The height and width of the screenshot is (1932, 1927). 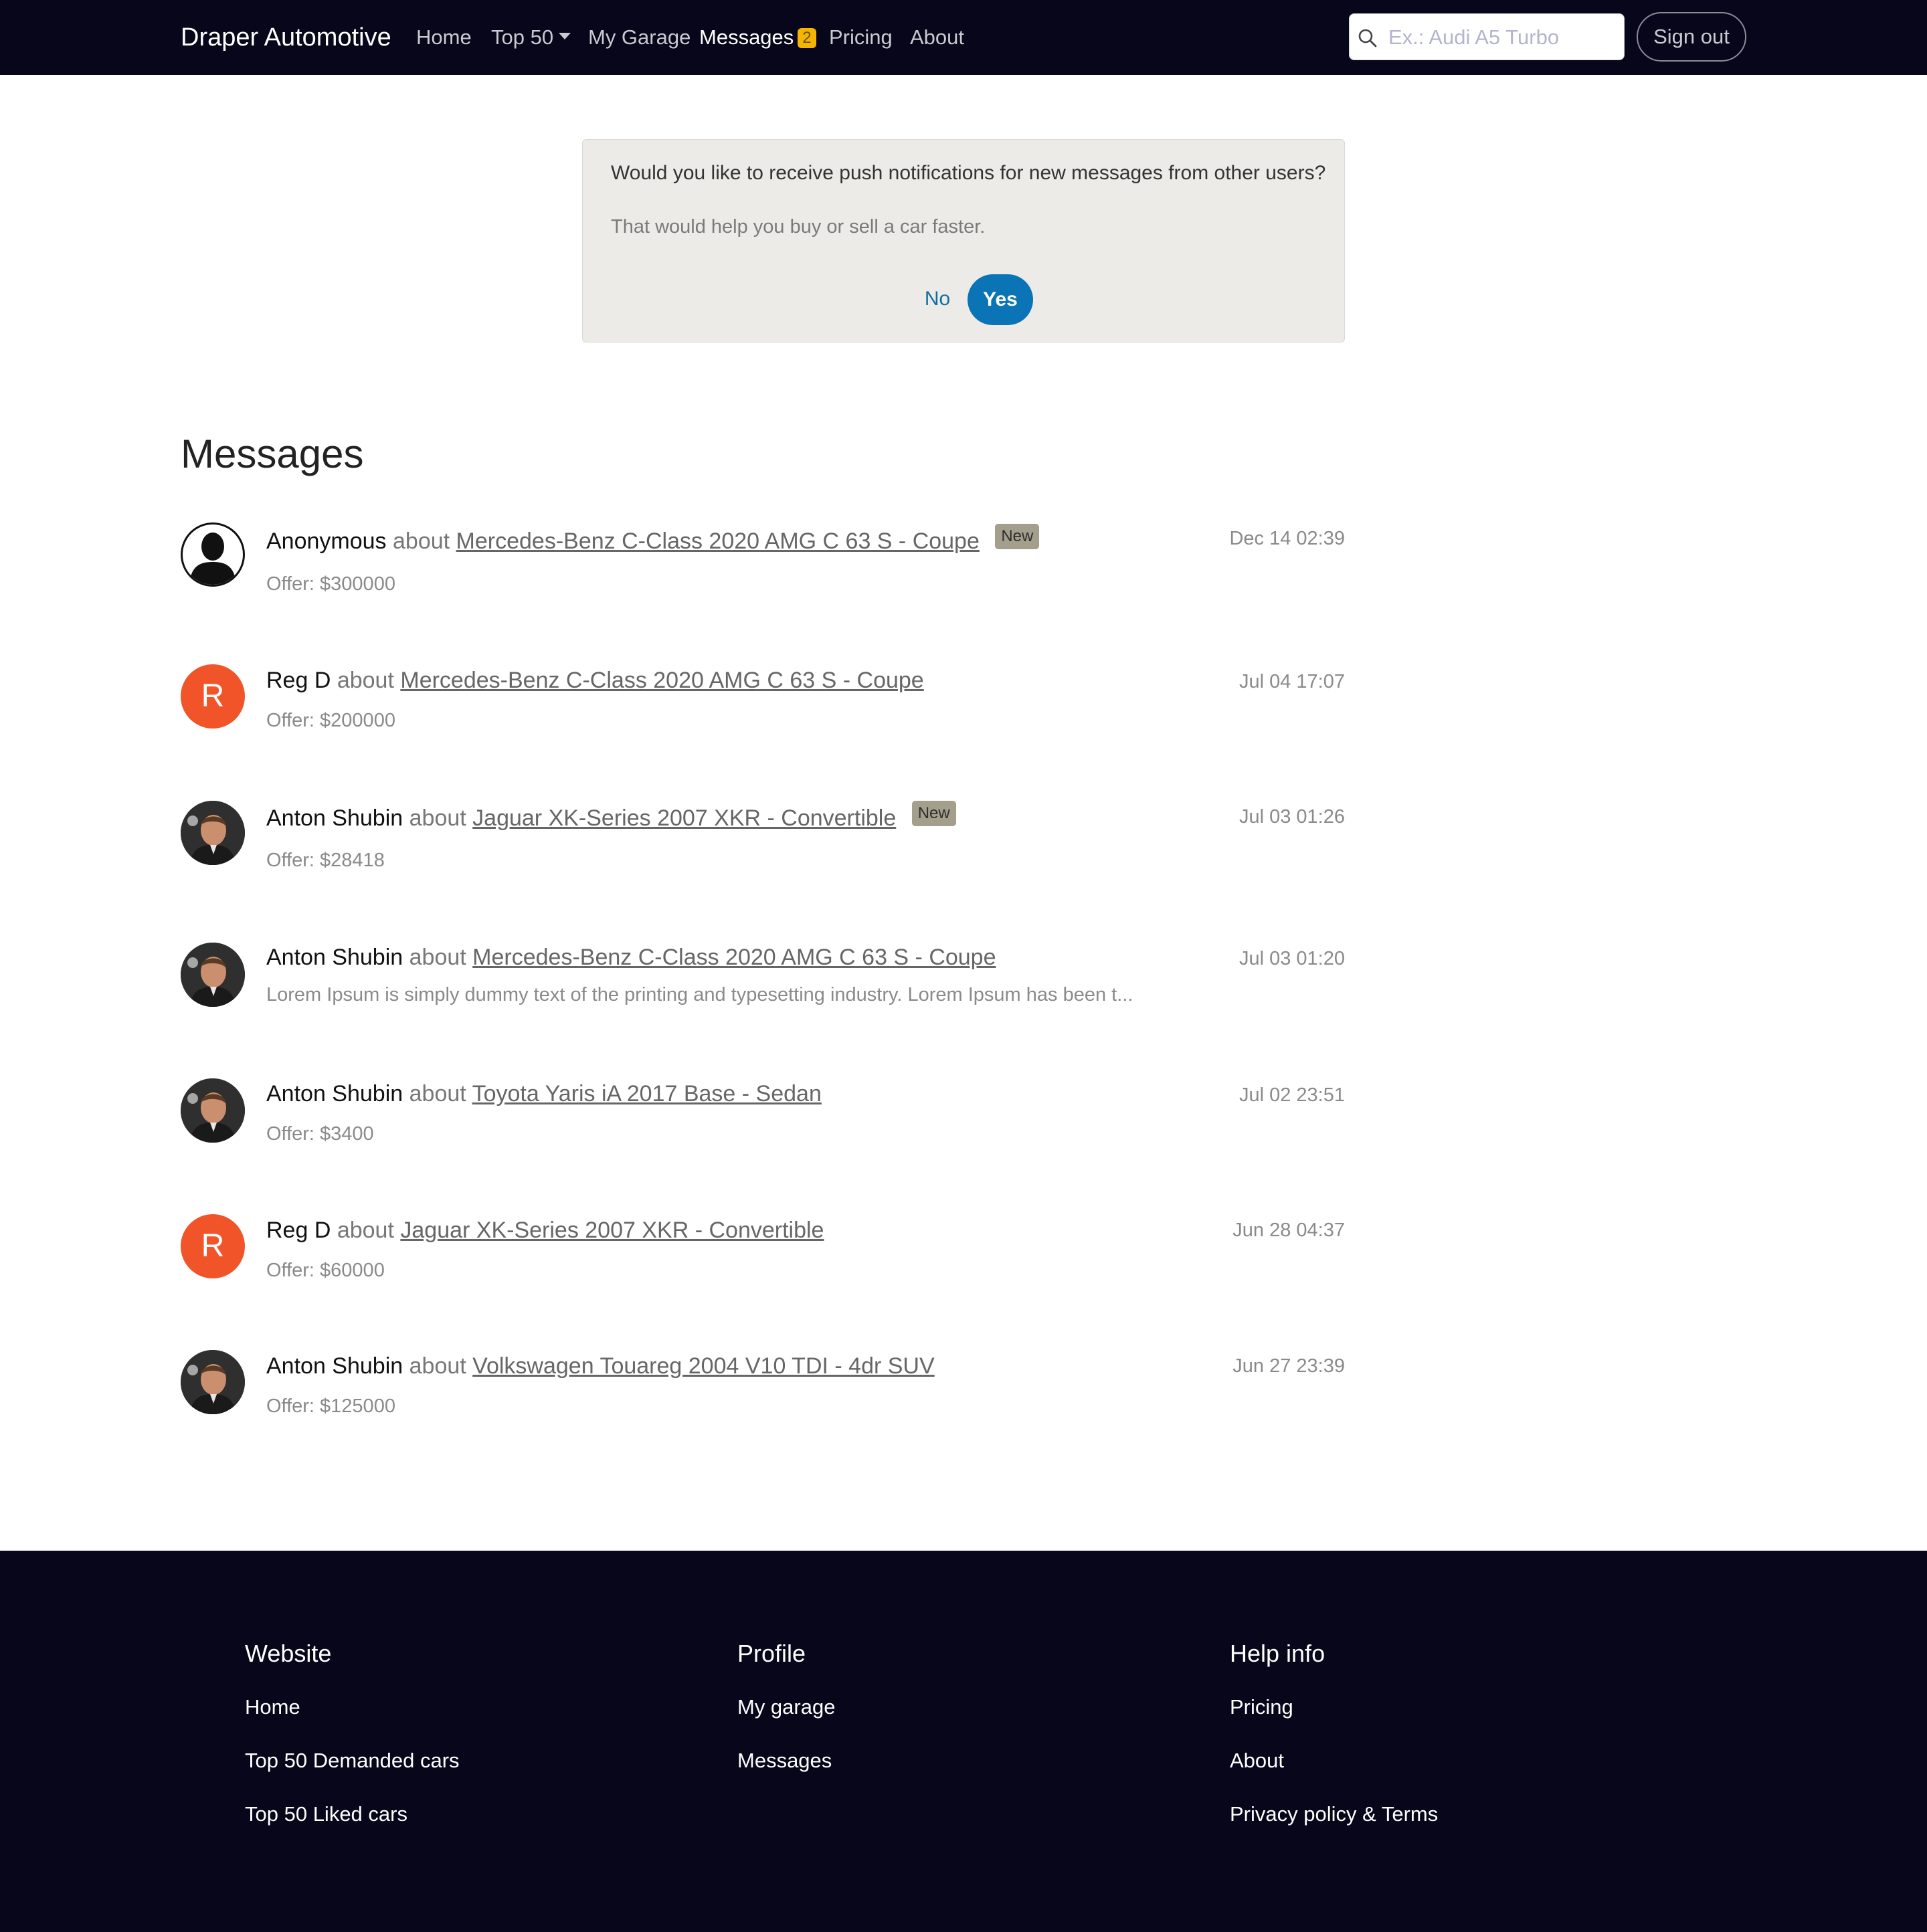 What do you see at coordinates (1334, 1814) in the screenshot?
I see `footer-link-privacy: Privacy policy & Terms` at bounding box center [1334, 1814].